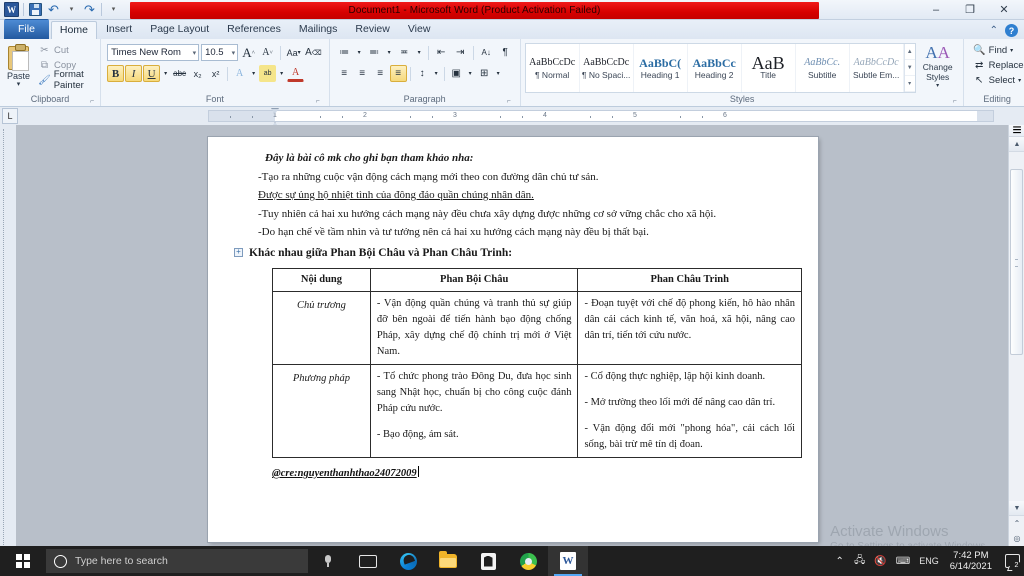 This screenshot has height=576, width=1024. I want to click on font-name-combo: Times New Rom ▾, so click(153, 52).